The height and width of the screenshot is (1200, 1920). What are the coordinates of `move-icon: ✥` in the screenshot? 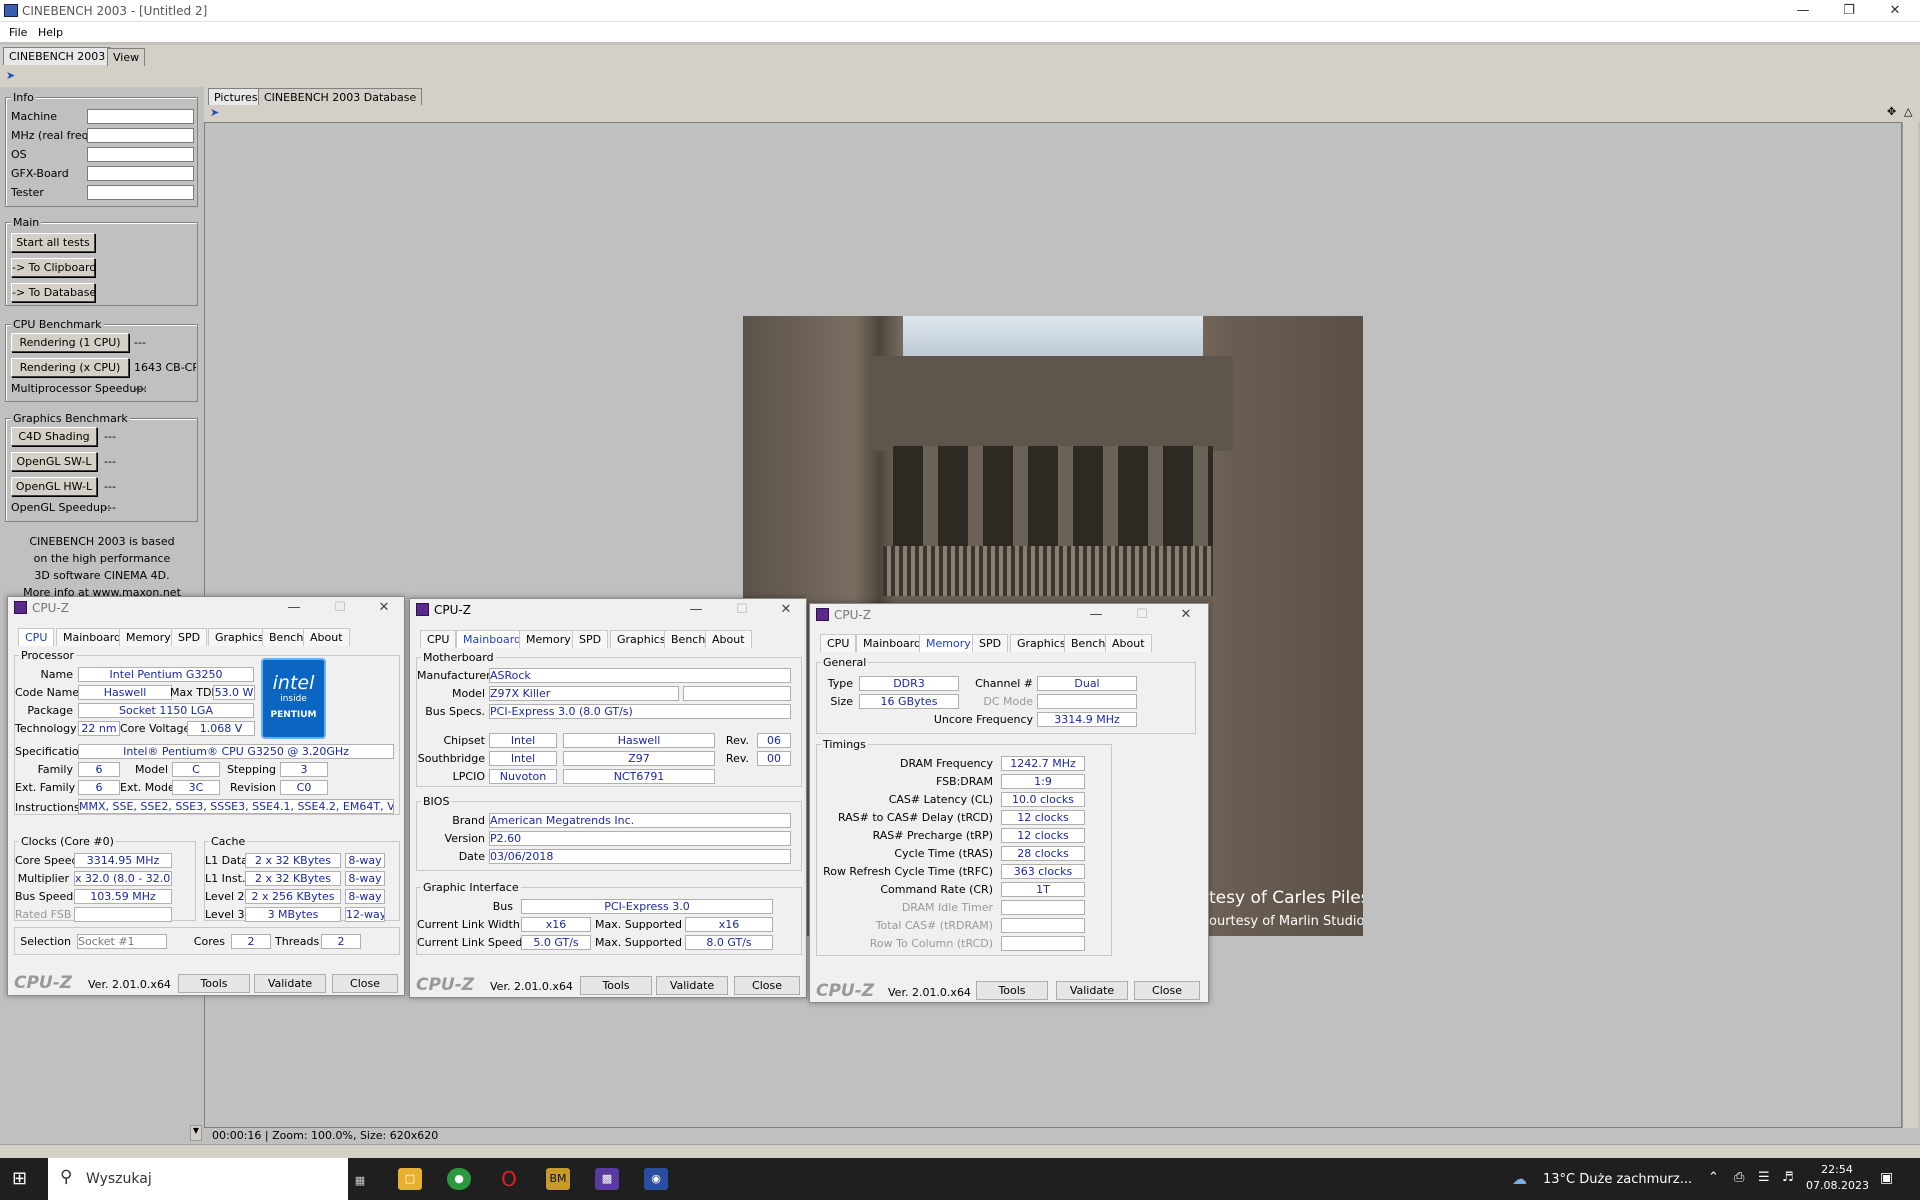 It's located at (1891, 111).